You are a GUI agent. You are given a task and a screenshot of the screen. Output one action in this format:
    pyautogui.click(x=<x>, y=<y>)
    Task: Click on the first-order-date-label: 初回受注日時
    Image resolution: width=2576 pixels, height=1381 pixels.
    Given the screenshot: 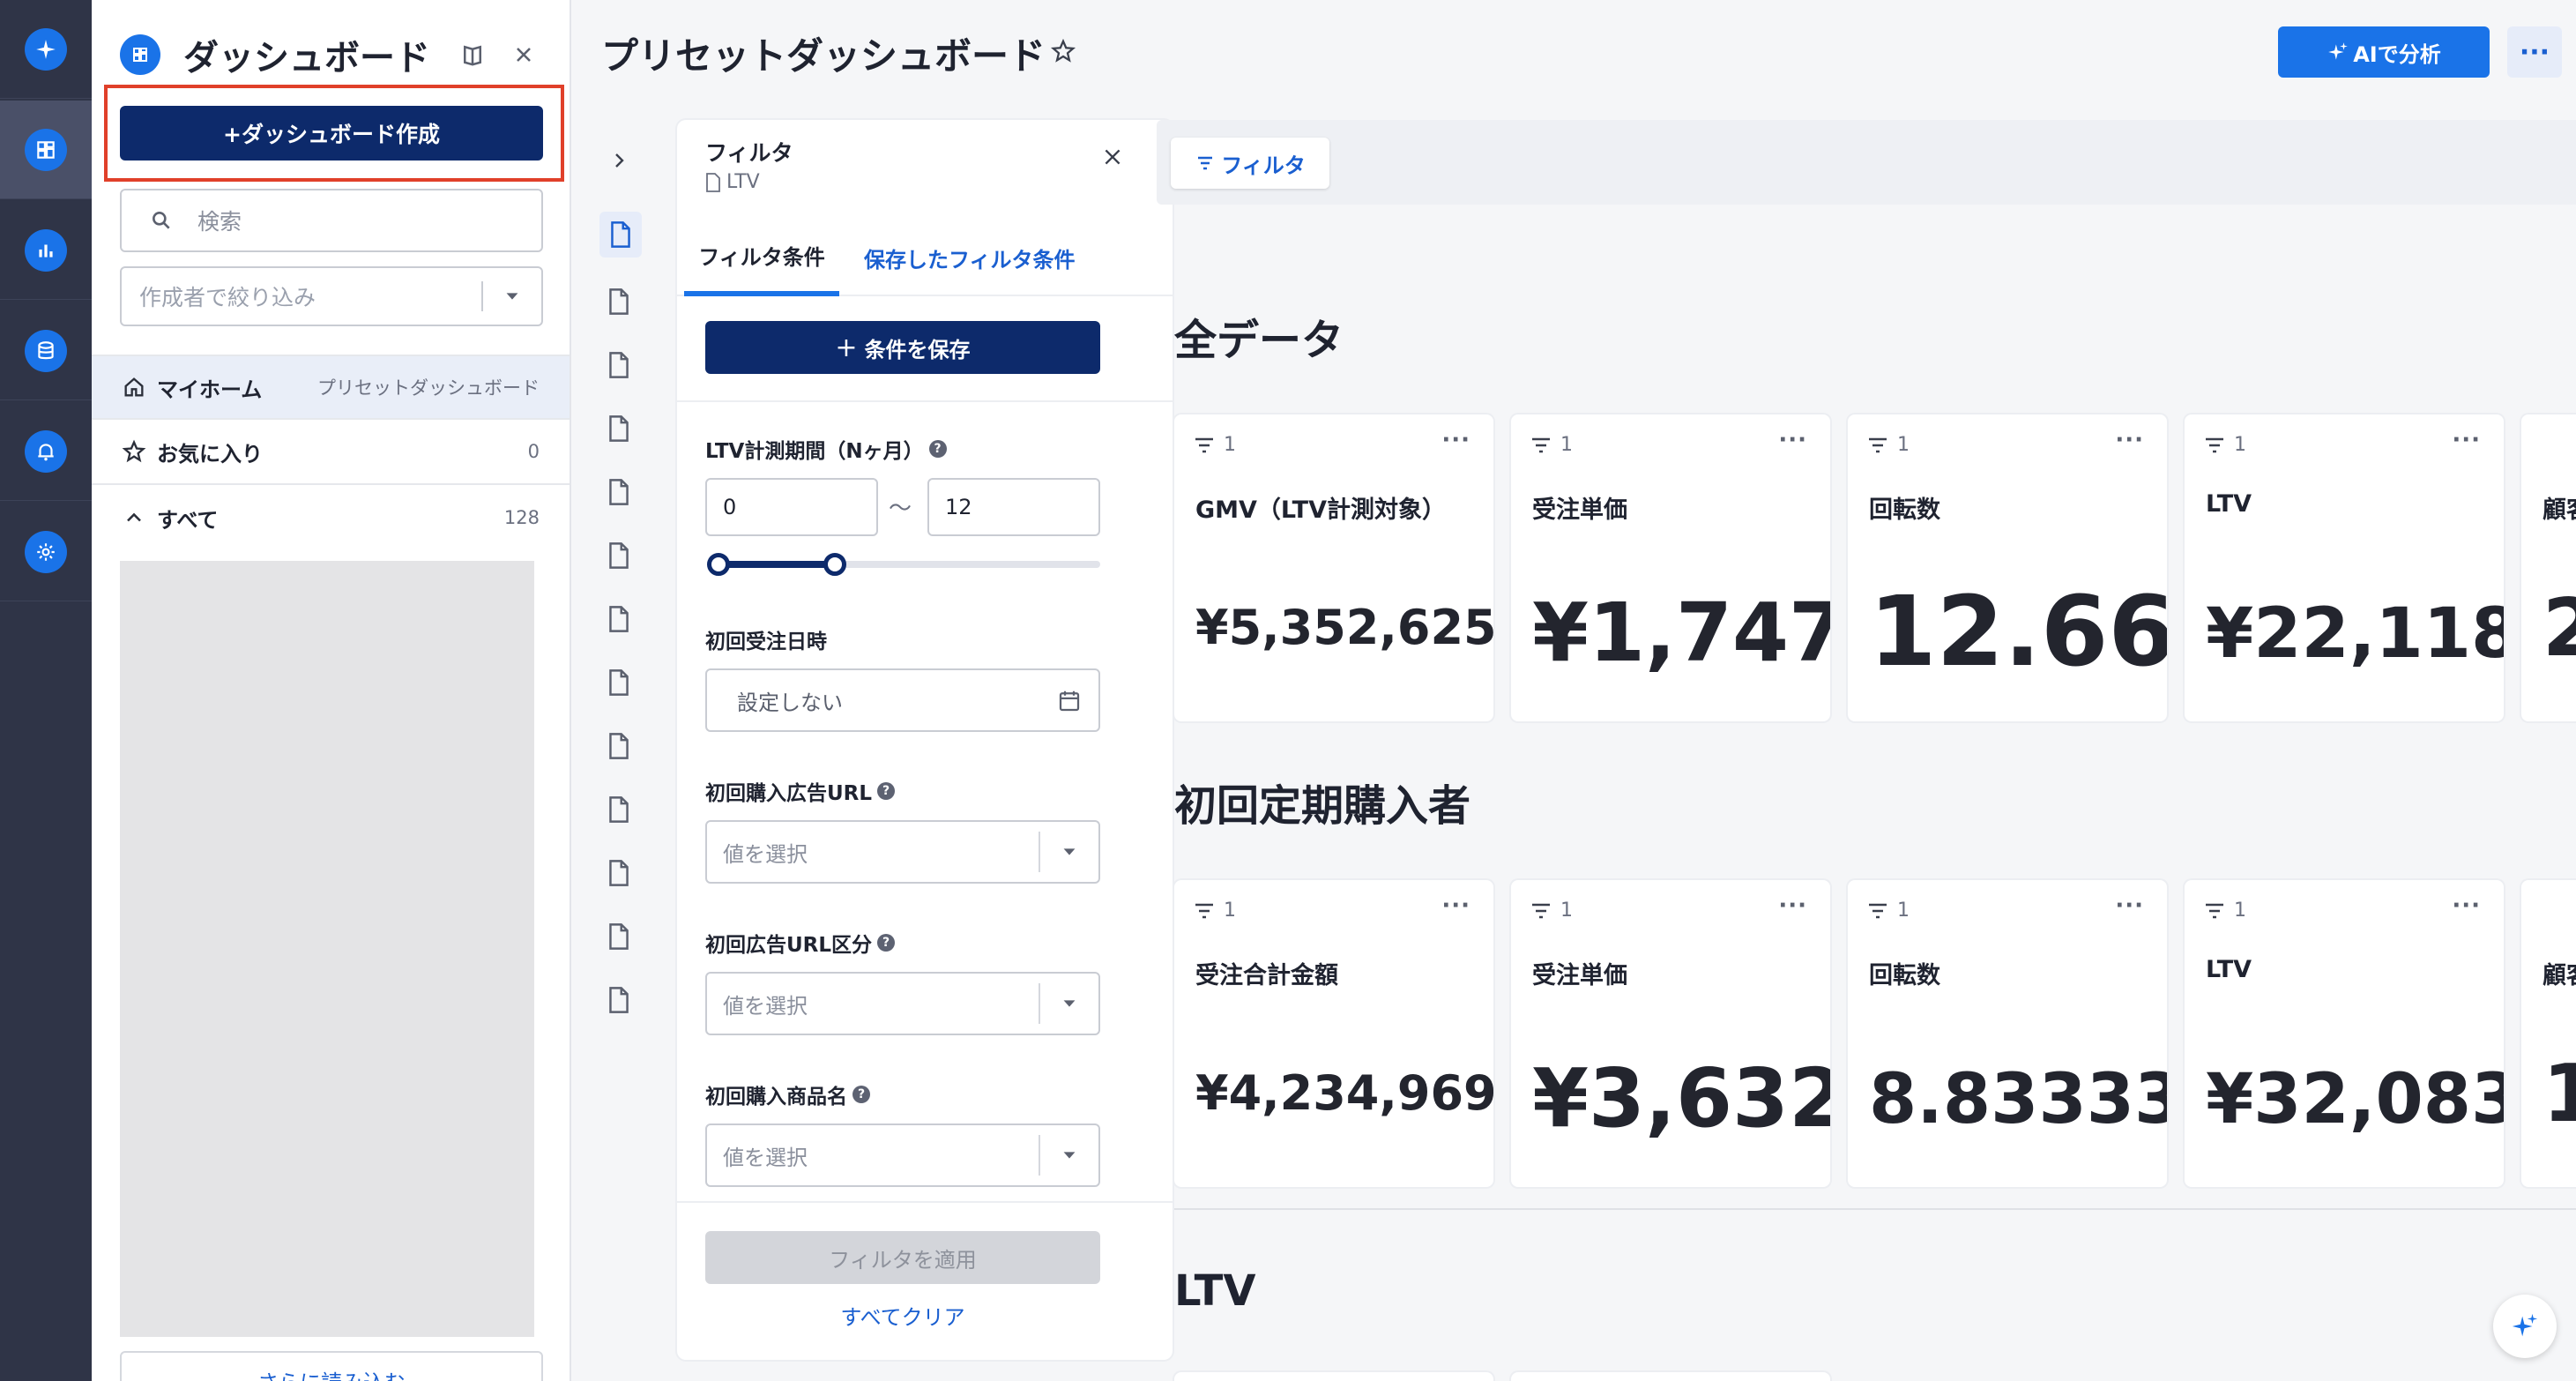 What is the action you would take?
    pyautogui.click(x=766, y=642)
    